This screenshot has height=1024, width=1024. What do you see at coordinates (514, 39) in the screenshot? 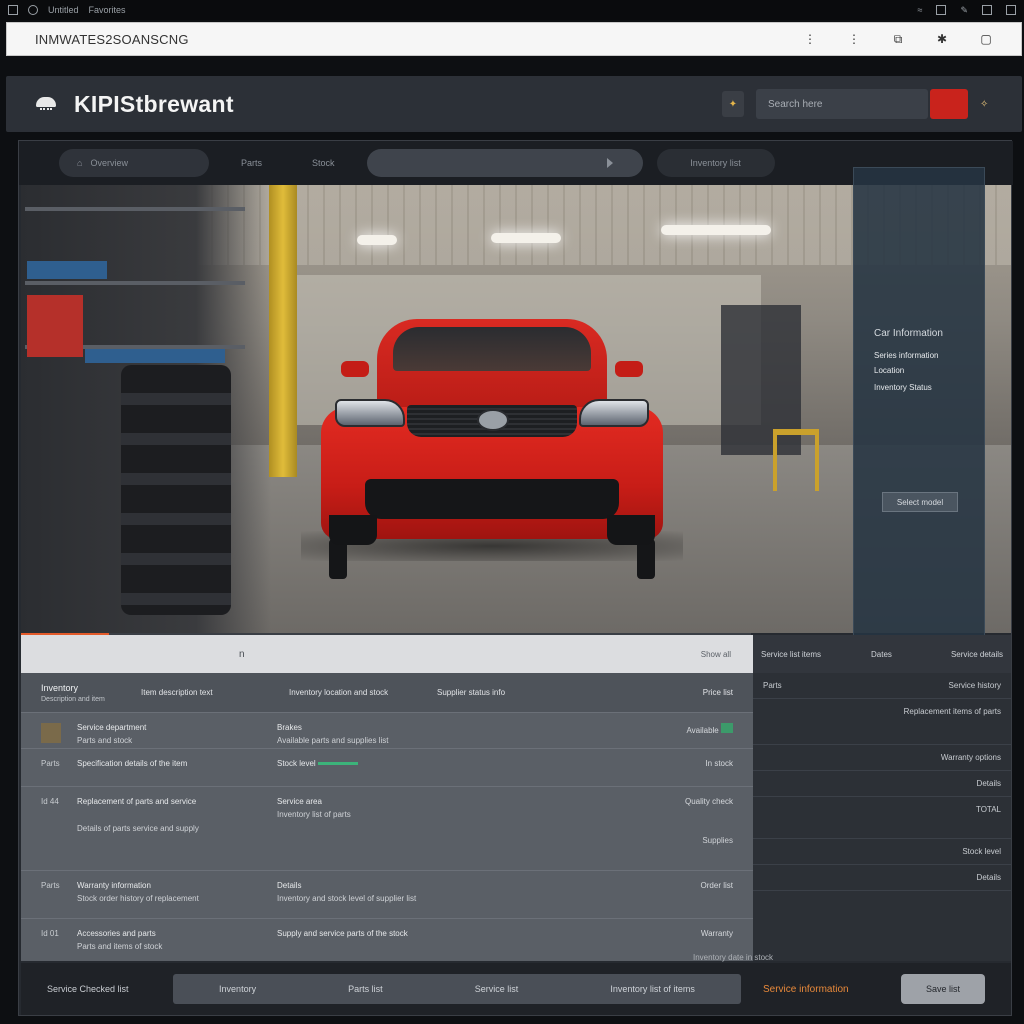
I see `address-bar: INMWATES2SOANSCNG ⋮ ⋮ ⧉ ✱ ▢` at bounding box center [514, 39].